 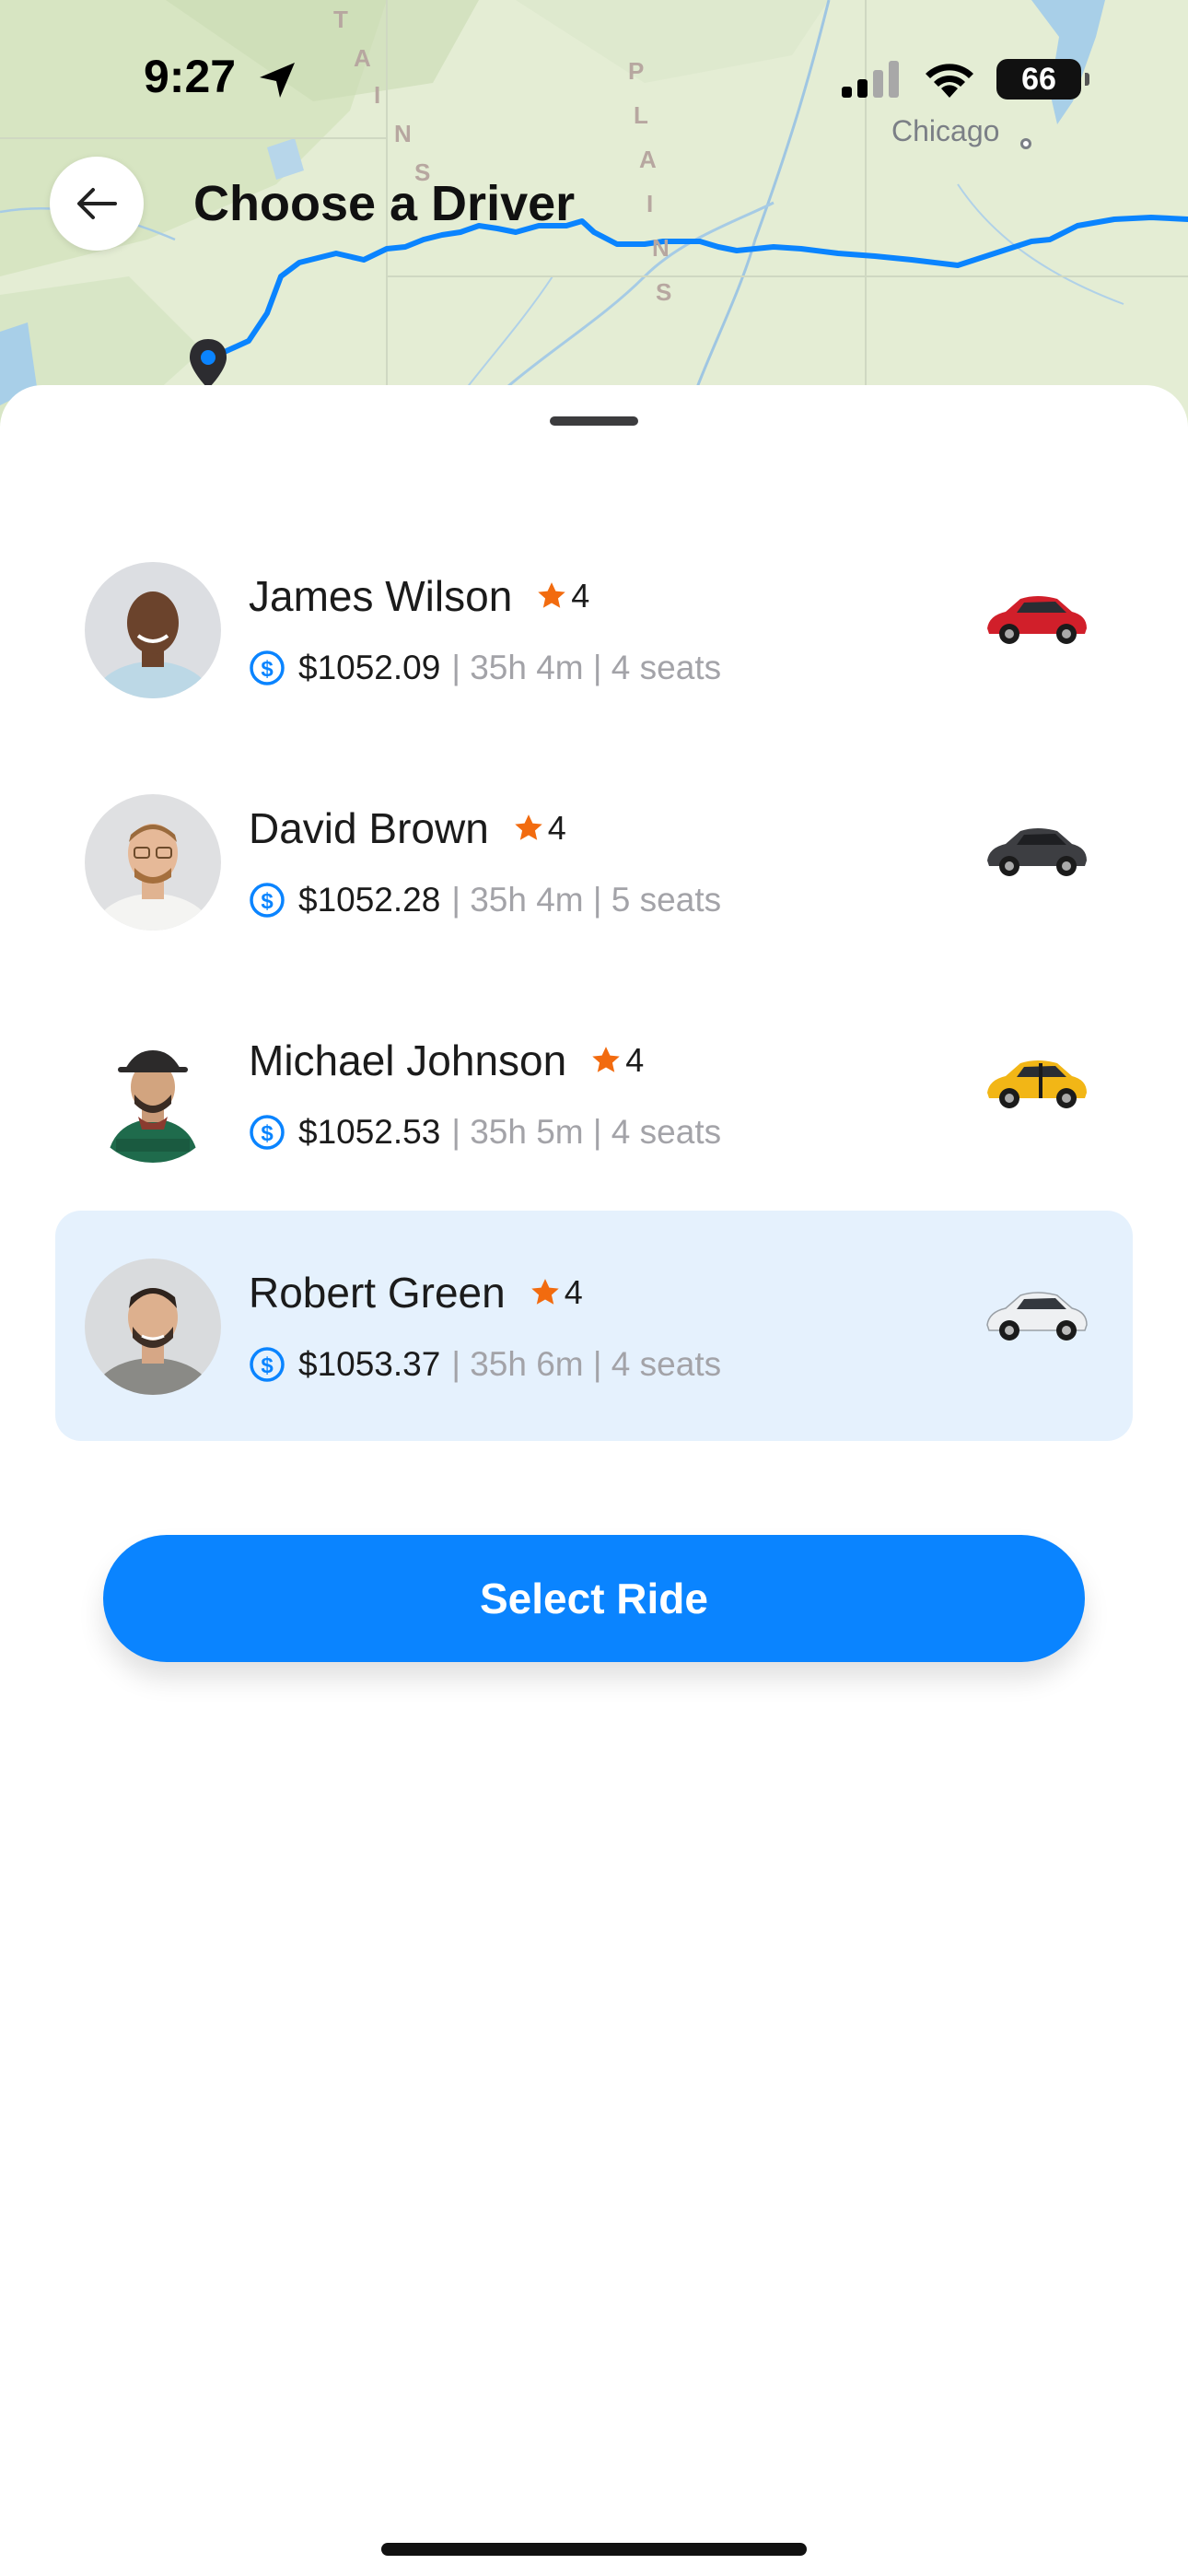 What do you see at coordinates (949, 81) in the screenshot?
I see `wifi-icon` at bounding box center [949, 81].